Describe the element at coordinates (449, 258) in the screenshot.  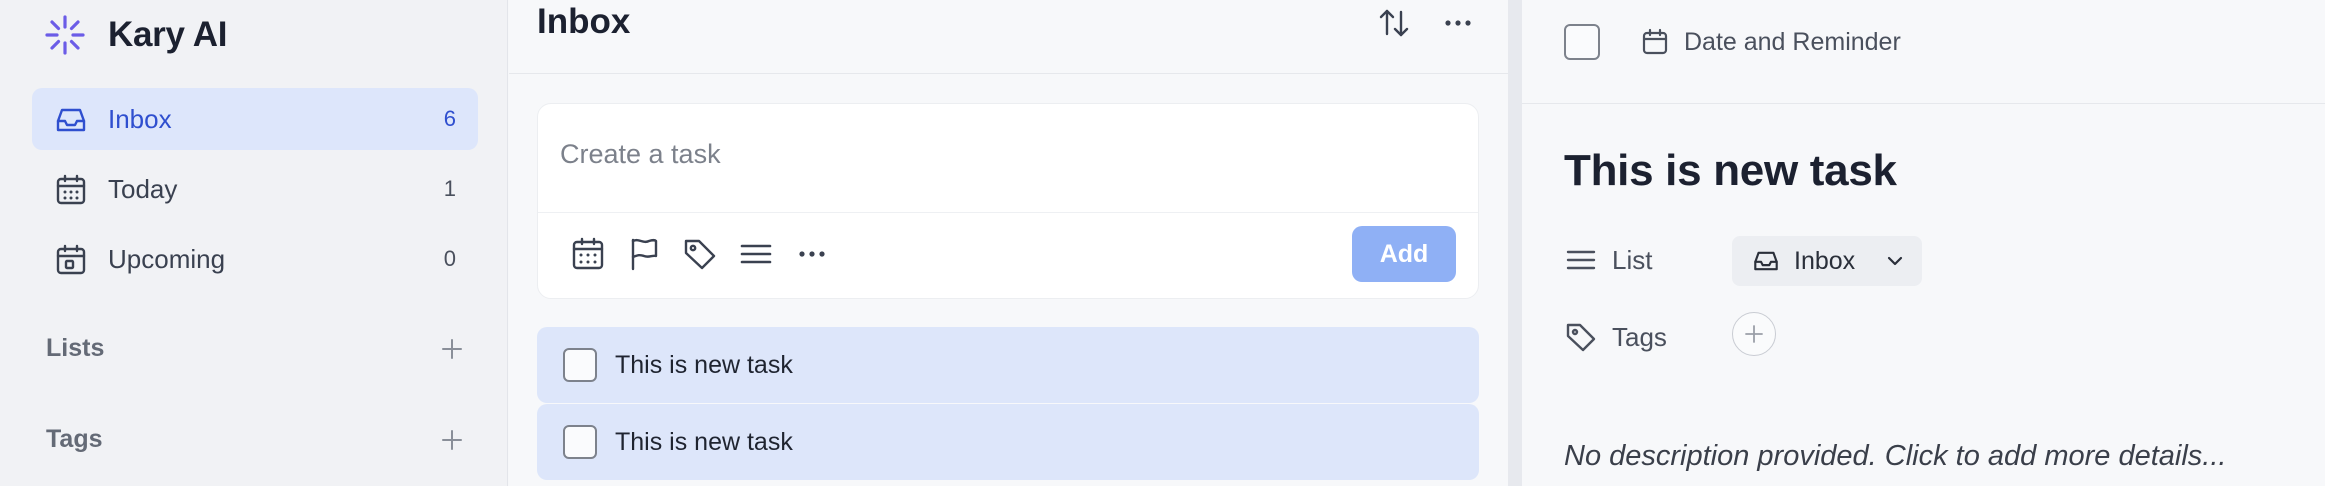
I see `sidebar-item-count: 0` at that location.